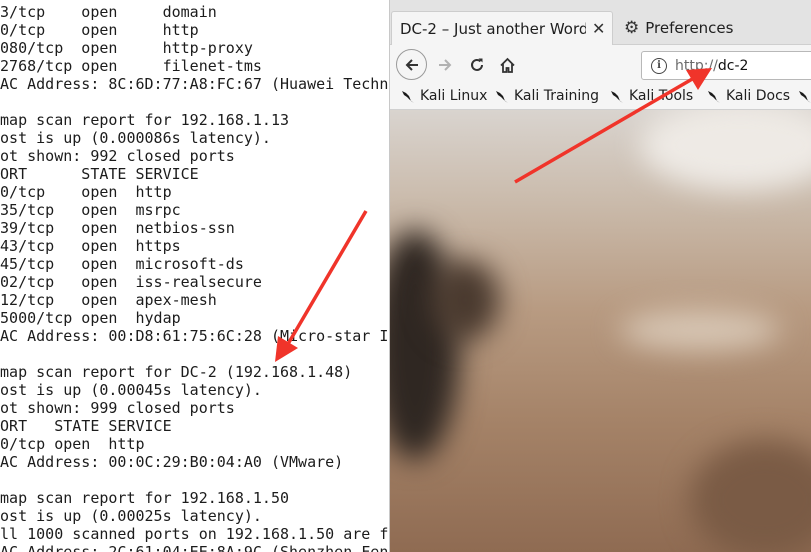 This screenshot has height=552, width=811. What do you see at coordinates (689, 28) in the screenshot?
I see `tab-preferences-title: Preferences` at bounding box center [689, 28].